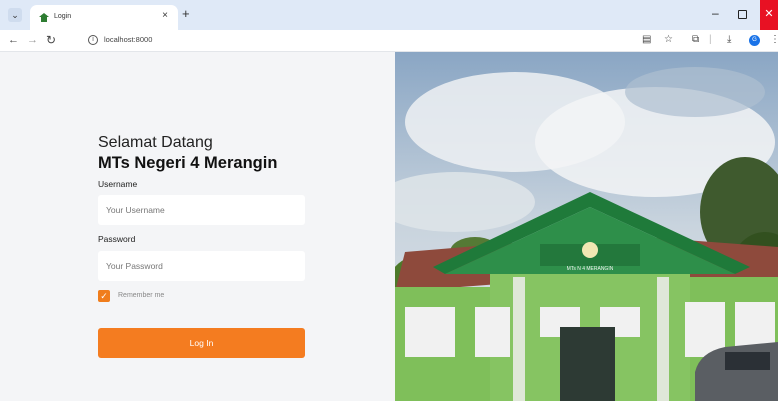 The image size is (778, 401). What do you see at coordinates (93, 40) in the screenshot?
I see `site-info-icon: i` at bounding box center [93, 40].